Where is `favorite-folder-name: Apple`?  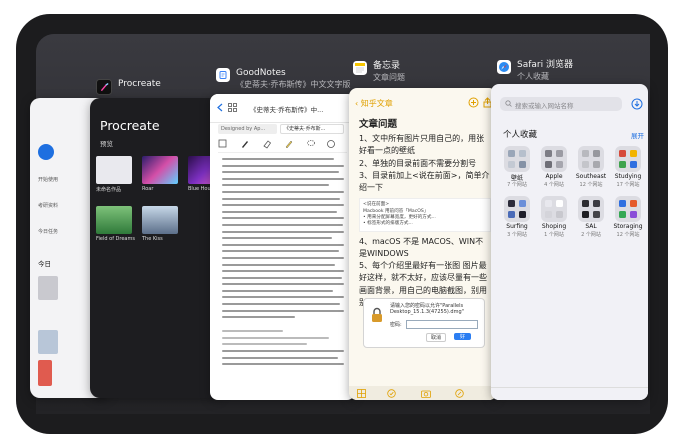
favorite-folder-name: Apple is located at coordinates (554, 176).